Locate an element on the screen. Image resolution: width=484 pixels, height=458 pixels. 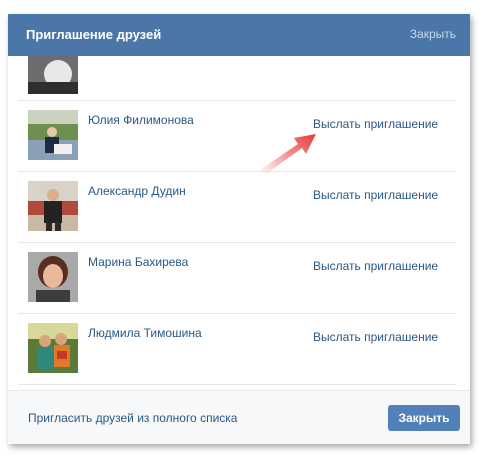
close-button: Закрыть is located at coordinates (424, 418).